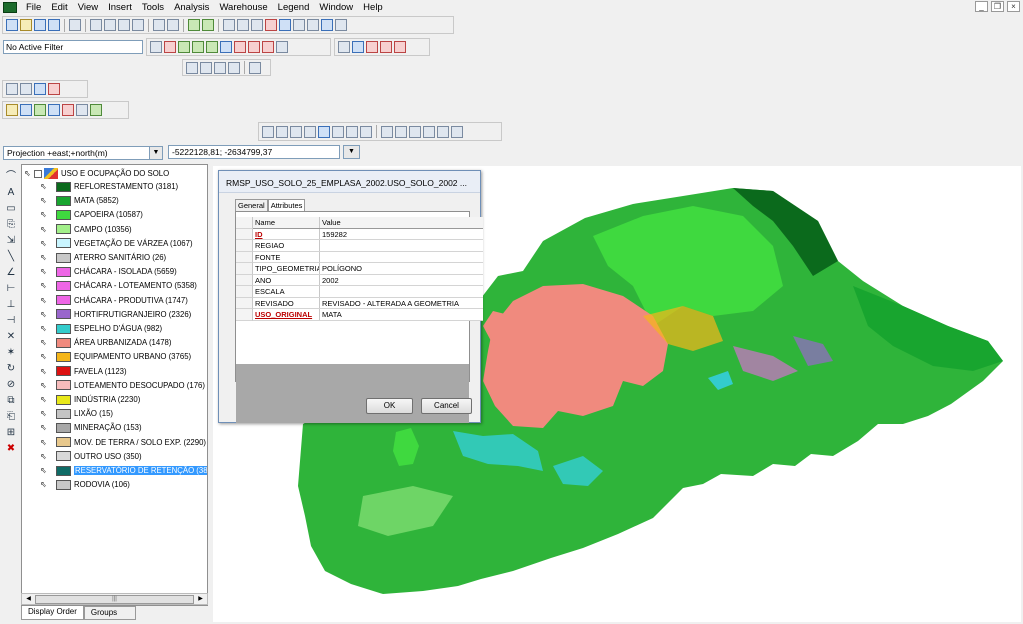 Image resolution: width=1023 pixels, height=624 pixels. I want to click on draw-line-icon, so click(282, 131).